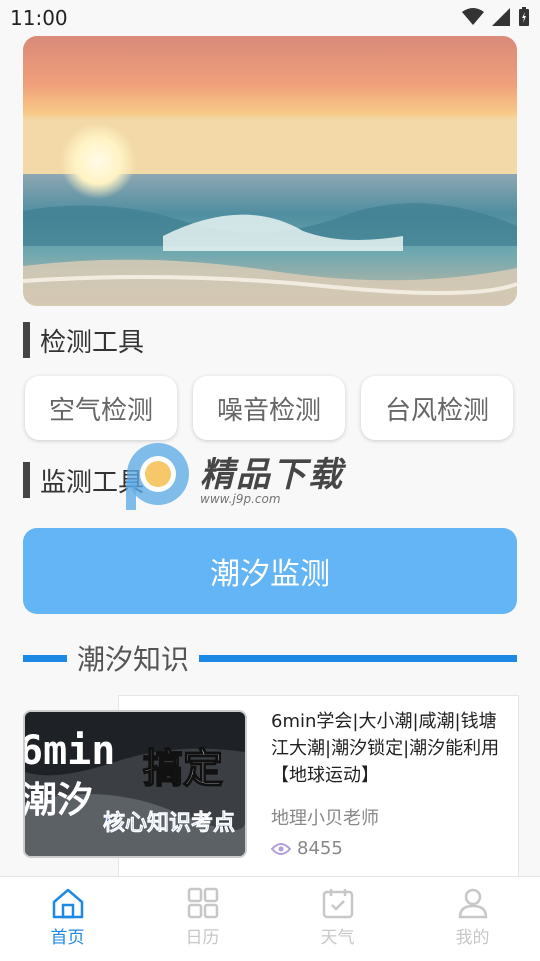 The height and width of the screenshot is (961, 540). Describe the element at coordinates (92, 342) in the screenshot. I see `section-detect-title: 检测工具` at that location.